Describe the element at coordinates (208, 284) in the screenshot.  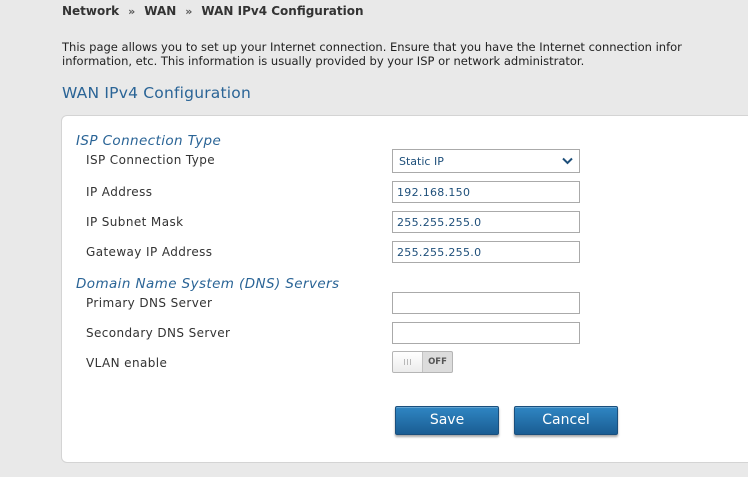
I see `dns-section-title: Domain Name System (DNS) Servers` at that location.